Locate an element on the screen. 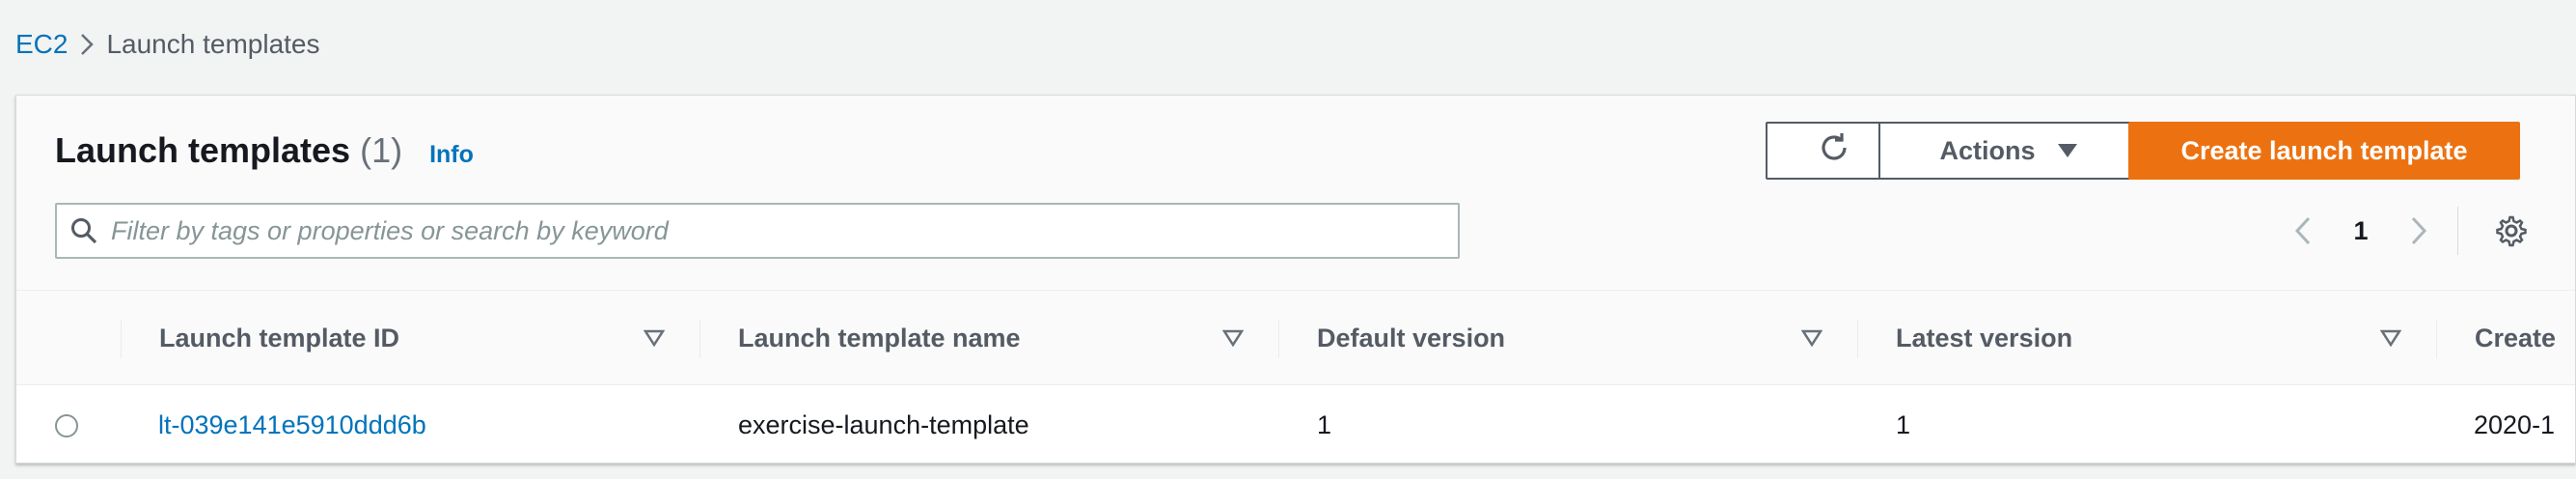 This screenshot has width=2576, height=479. actions-label: Actions is located at coordinates (1988, 150).